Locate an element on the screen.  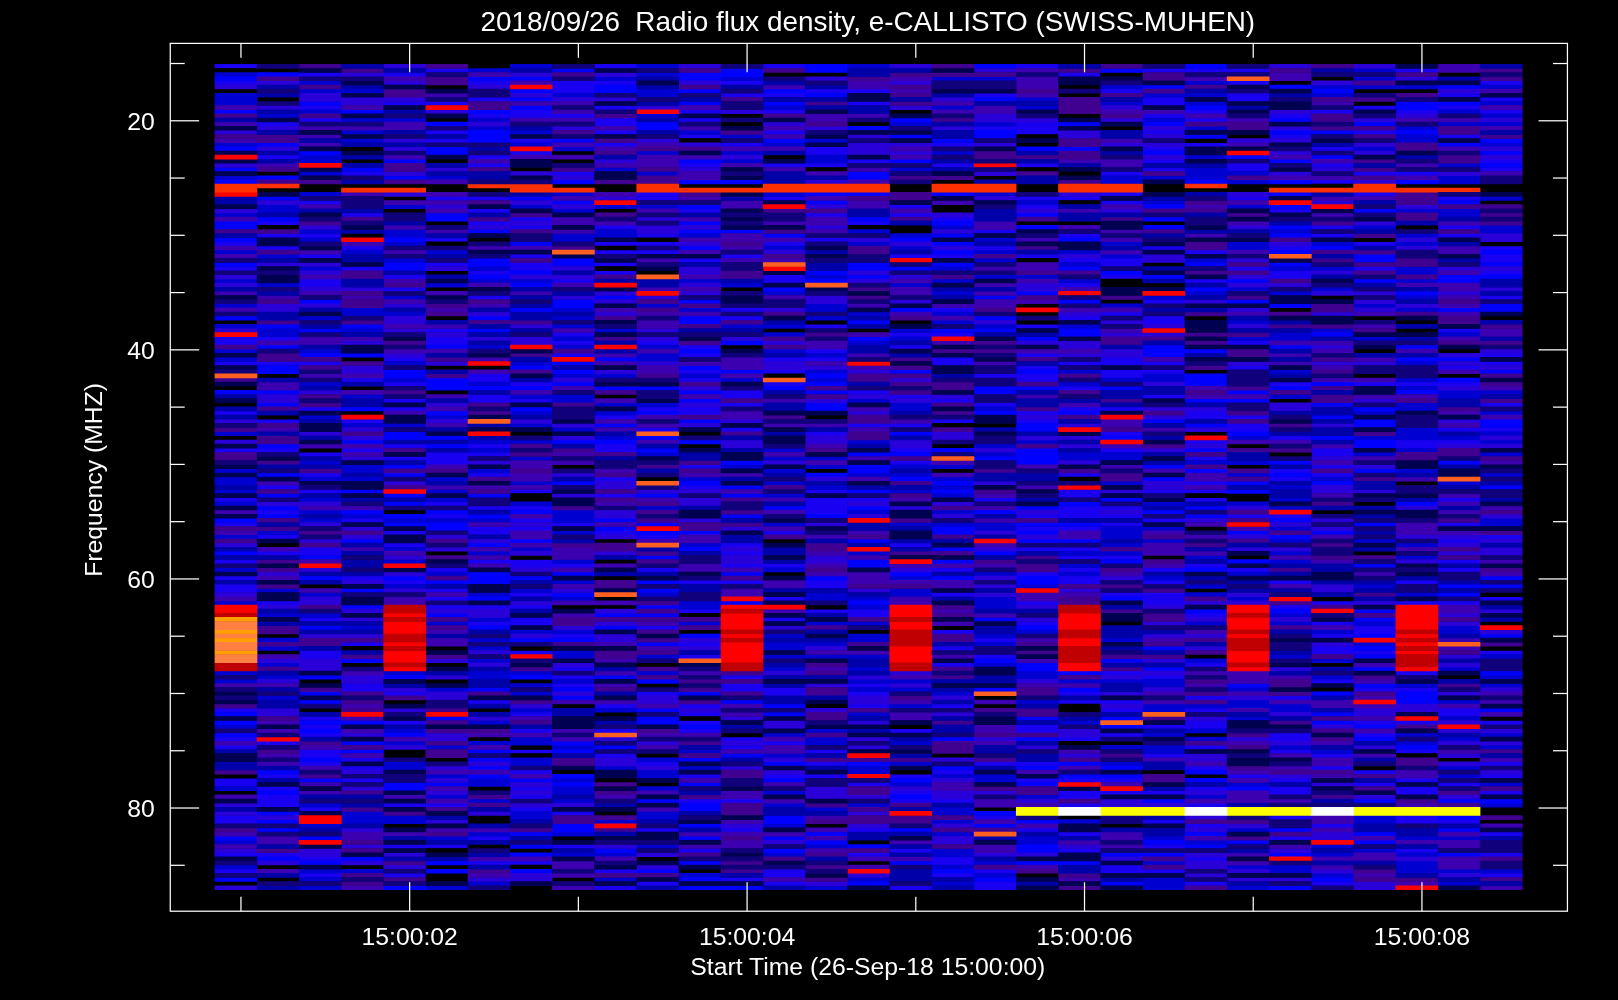
axis-label: Frequency (MHZ) is located at coordinates (94, 479).